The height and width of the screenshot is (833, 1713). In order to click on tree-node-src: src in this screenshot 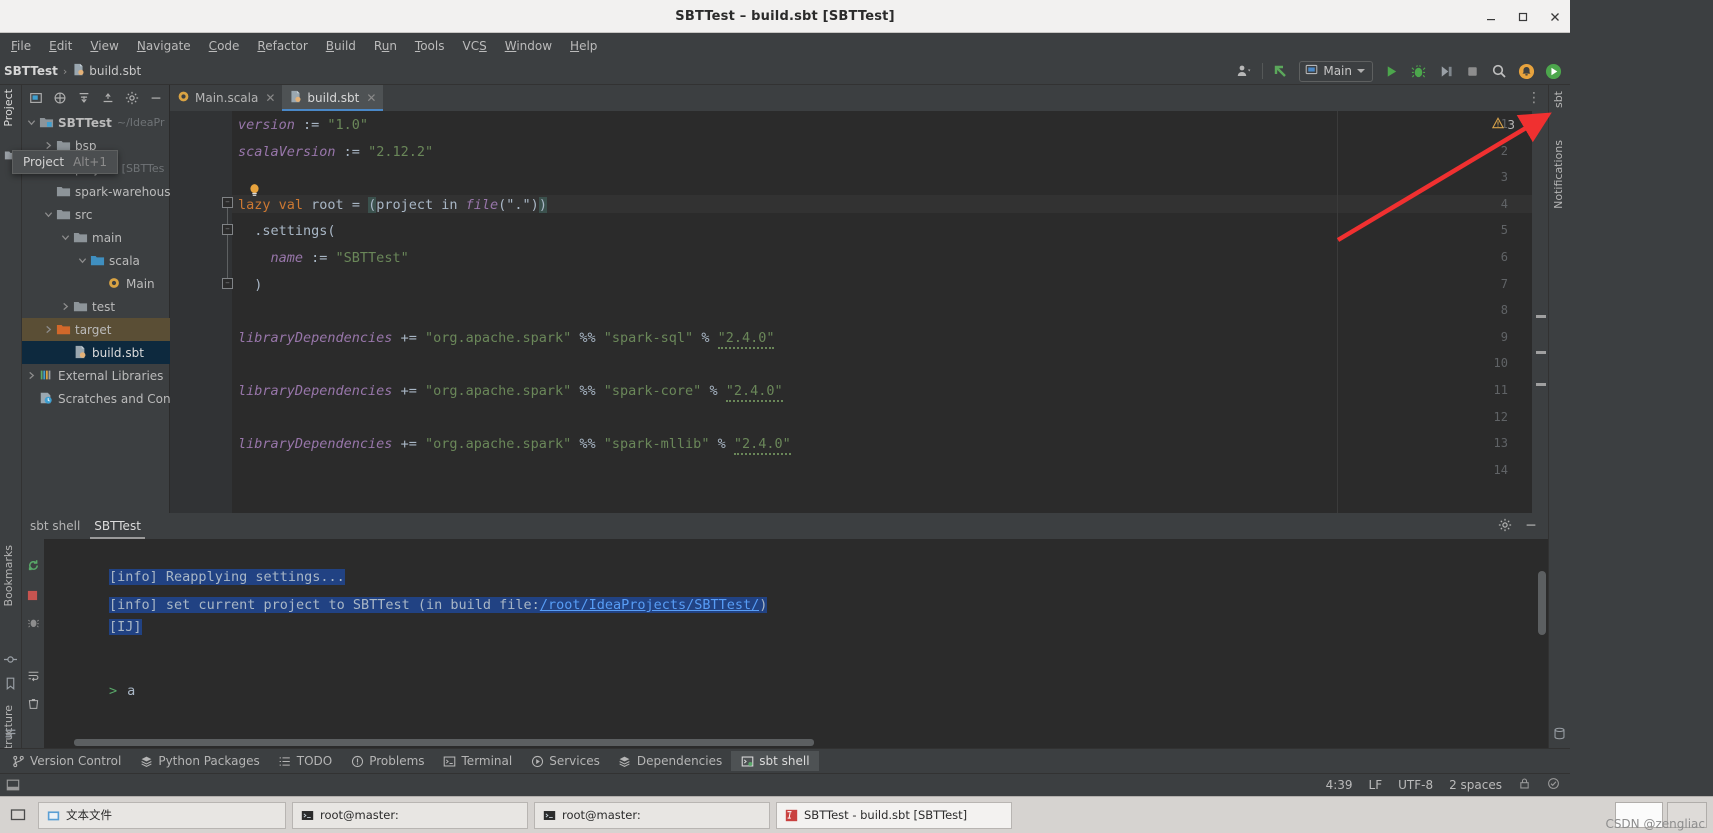, I will do `click(96, 214)`.